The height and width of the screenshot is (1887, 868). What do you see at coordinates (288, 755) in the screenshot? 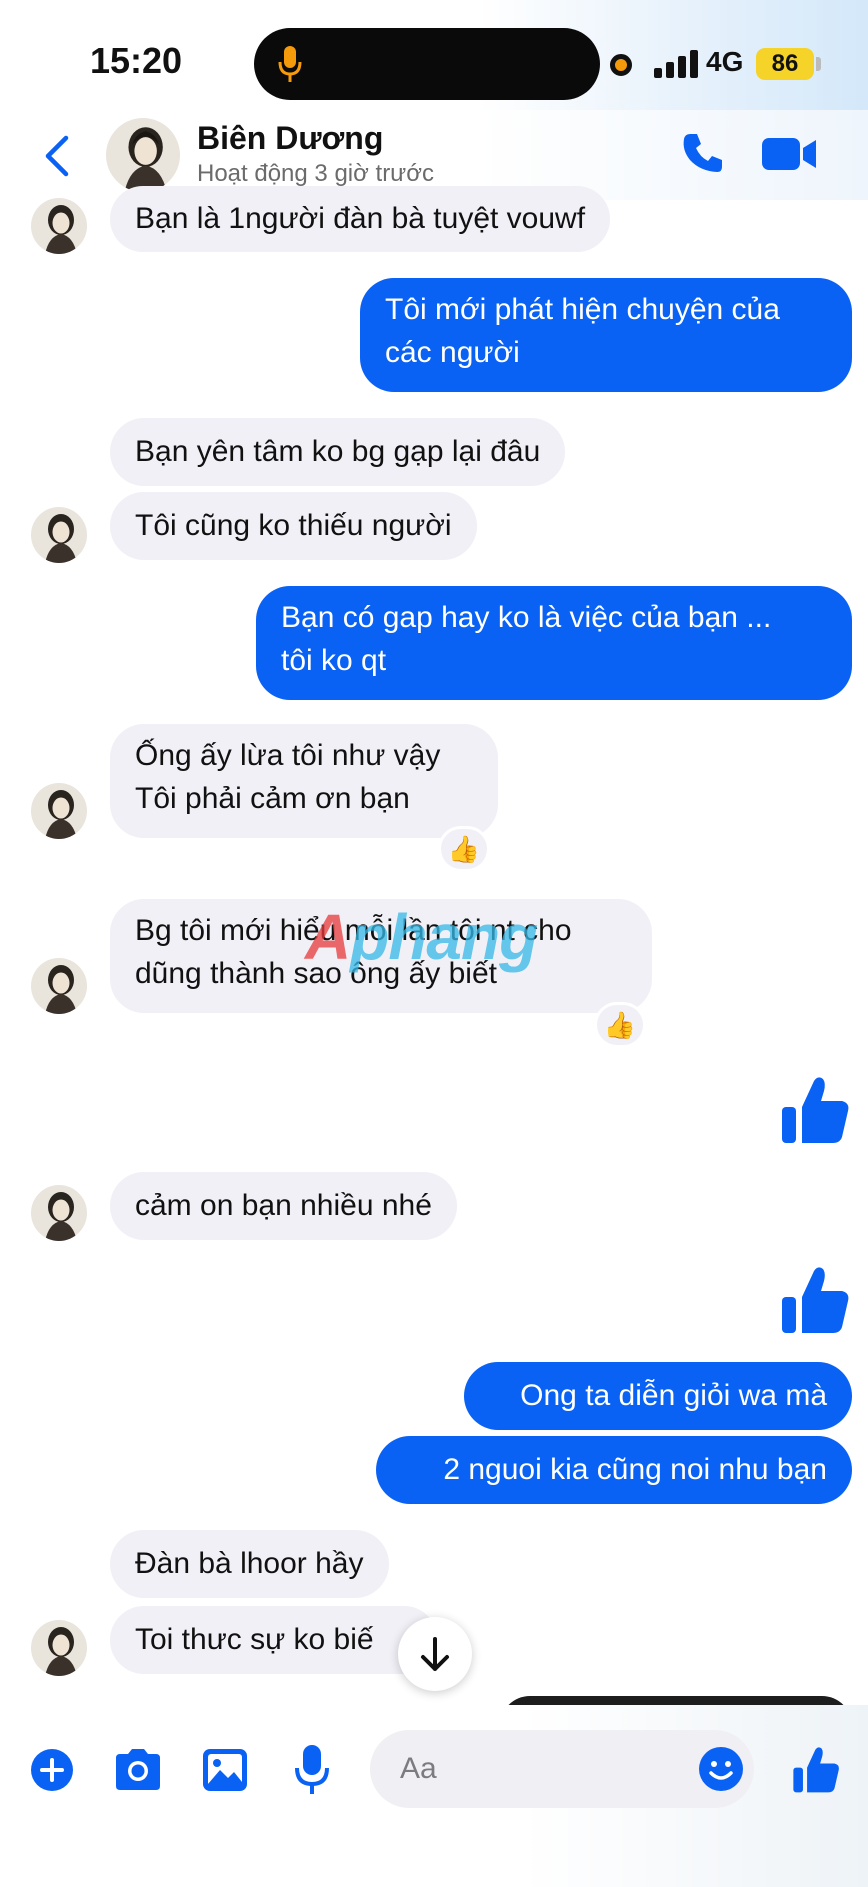
I see `message-line: Ống ấy lừa tôi như vậy` at bounding box center [288, 755].